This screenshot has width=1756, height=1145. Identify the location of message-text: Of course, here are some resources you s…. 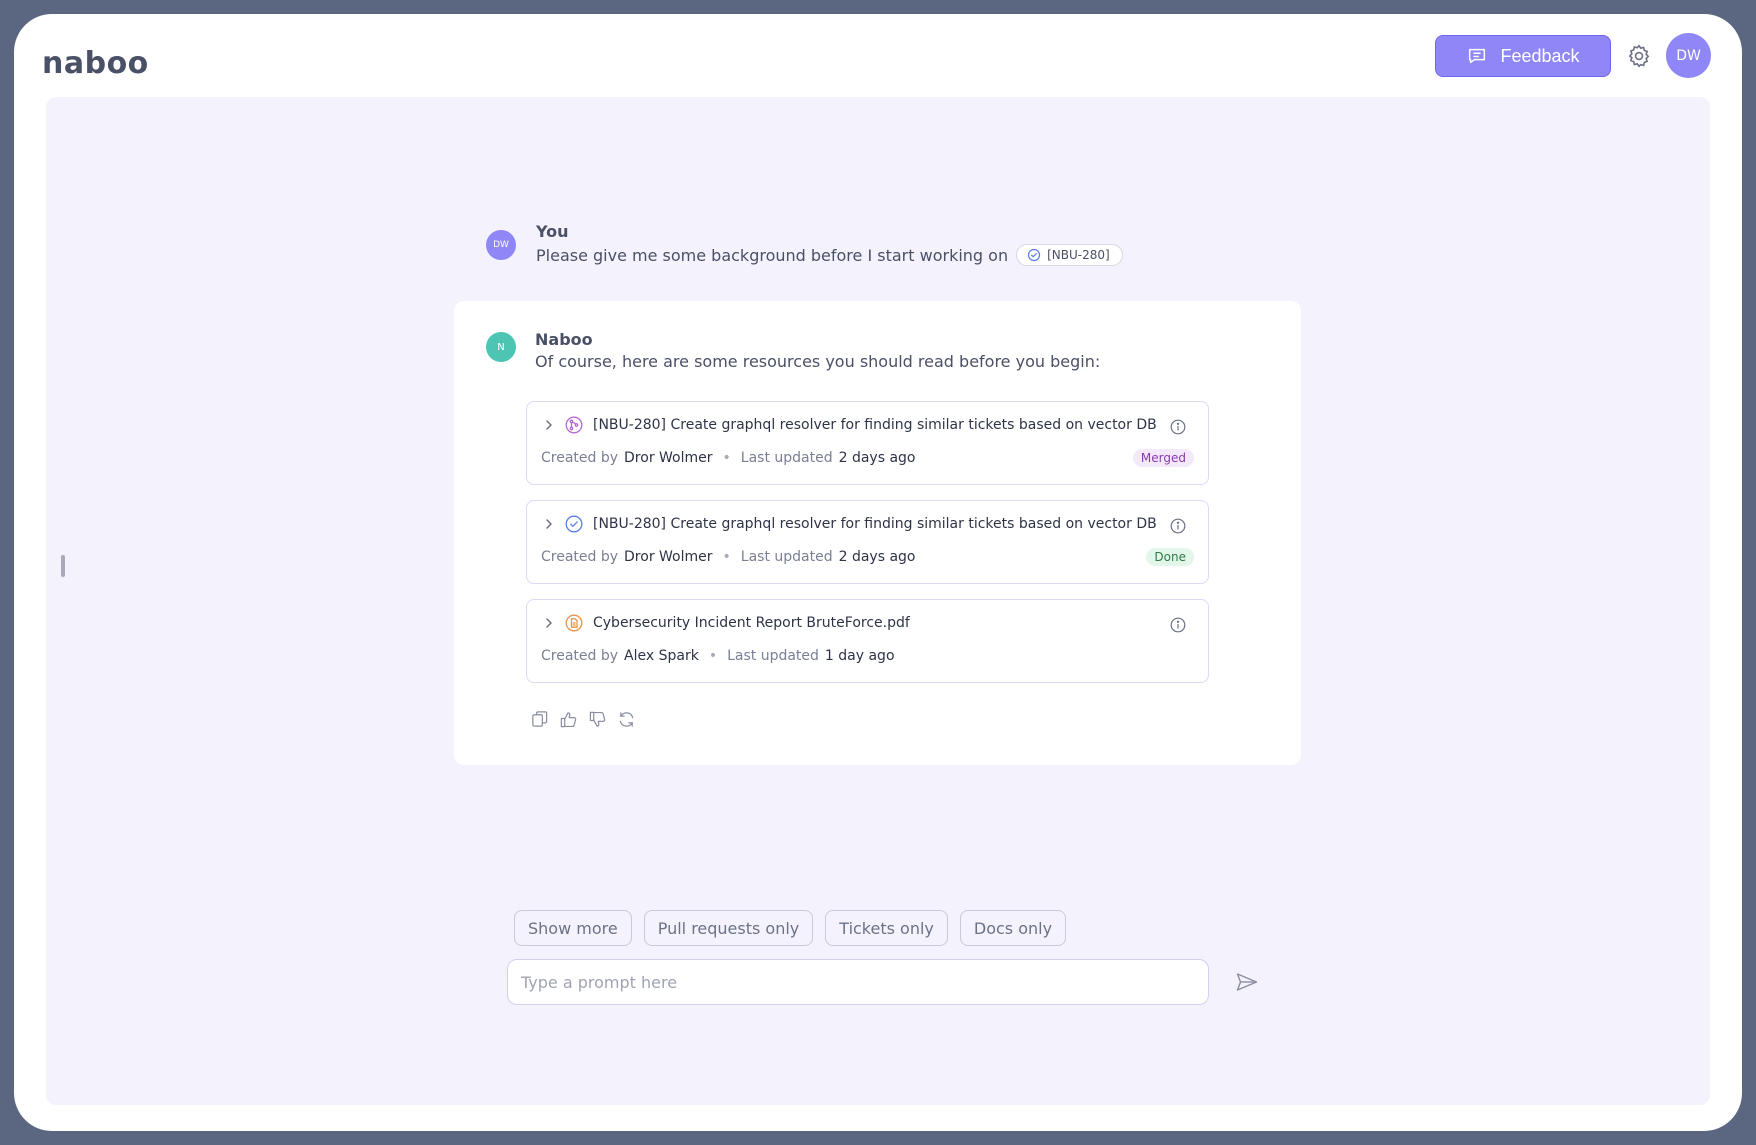
(818, 361).